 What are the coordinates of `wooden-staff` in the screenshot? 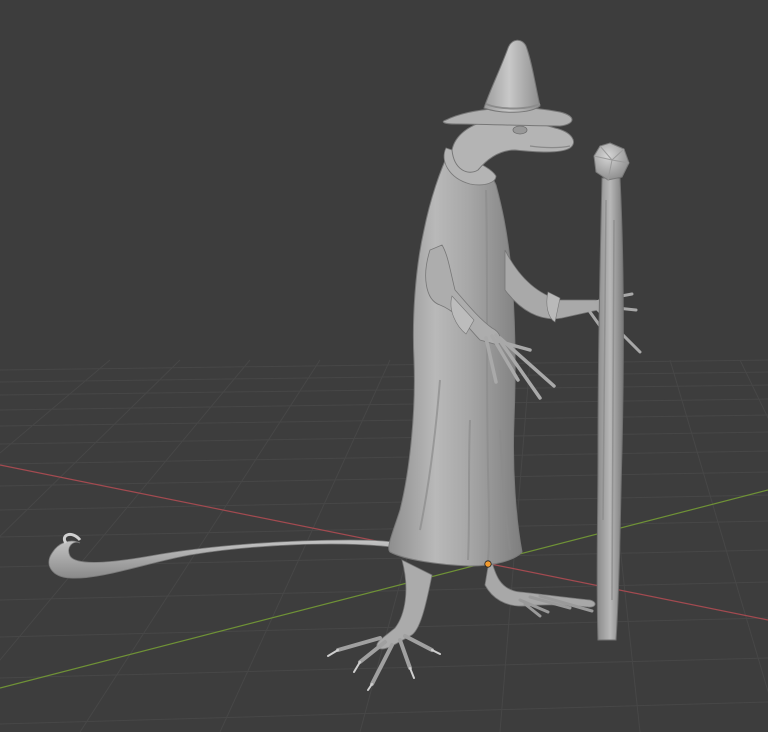 It's located at (610, 409).